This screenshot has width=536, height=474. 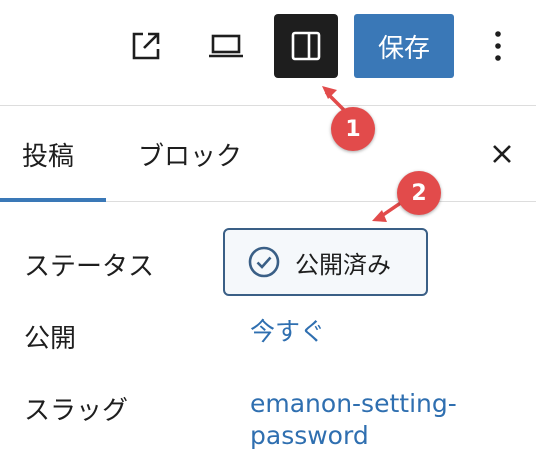 I want to click on status-button: 公開済み, so click(x=325, y=262).